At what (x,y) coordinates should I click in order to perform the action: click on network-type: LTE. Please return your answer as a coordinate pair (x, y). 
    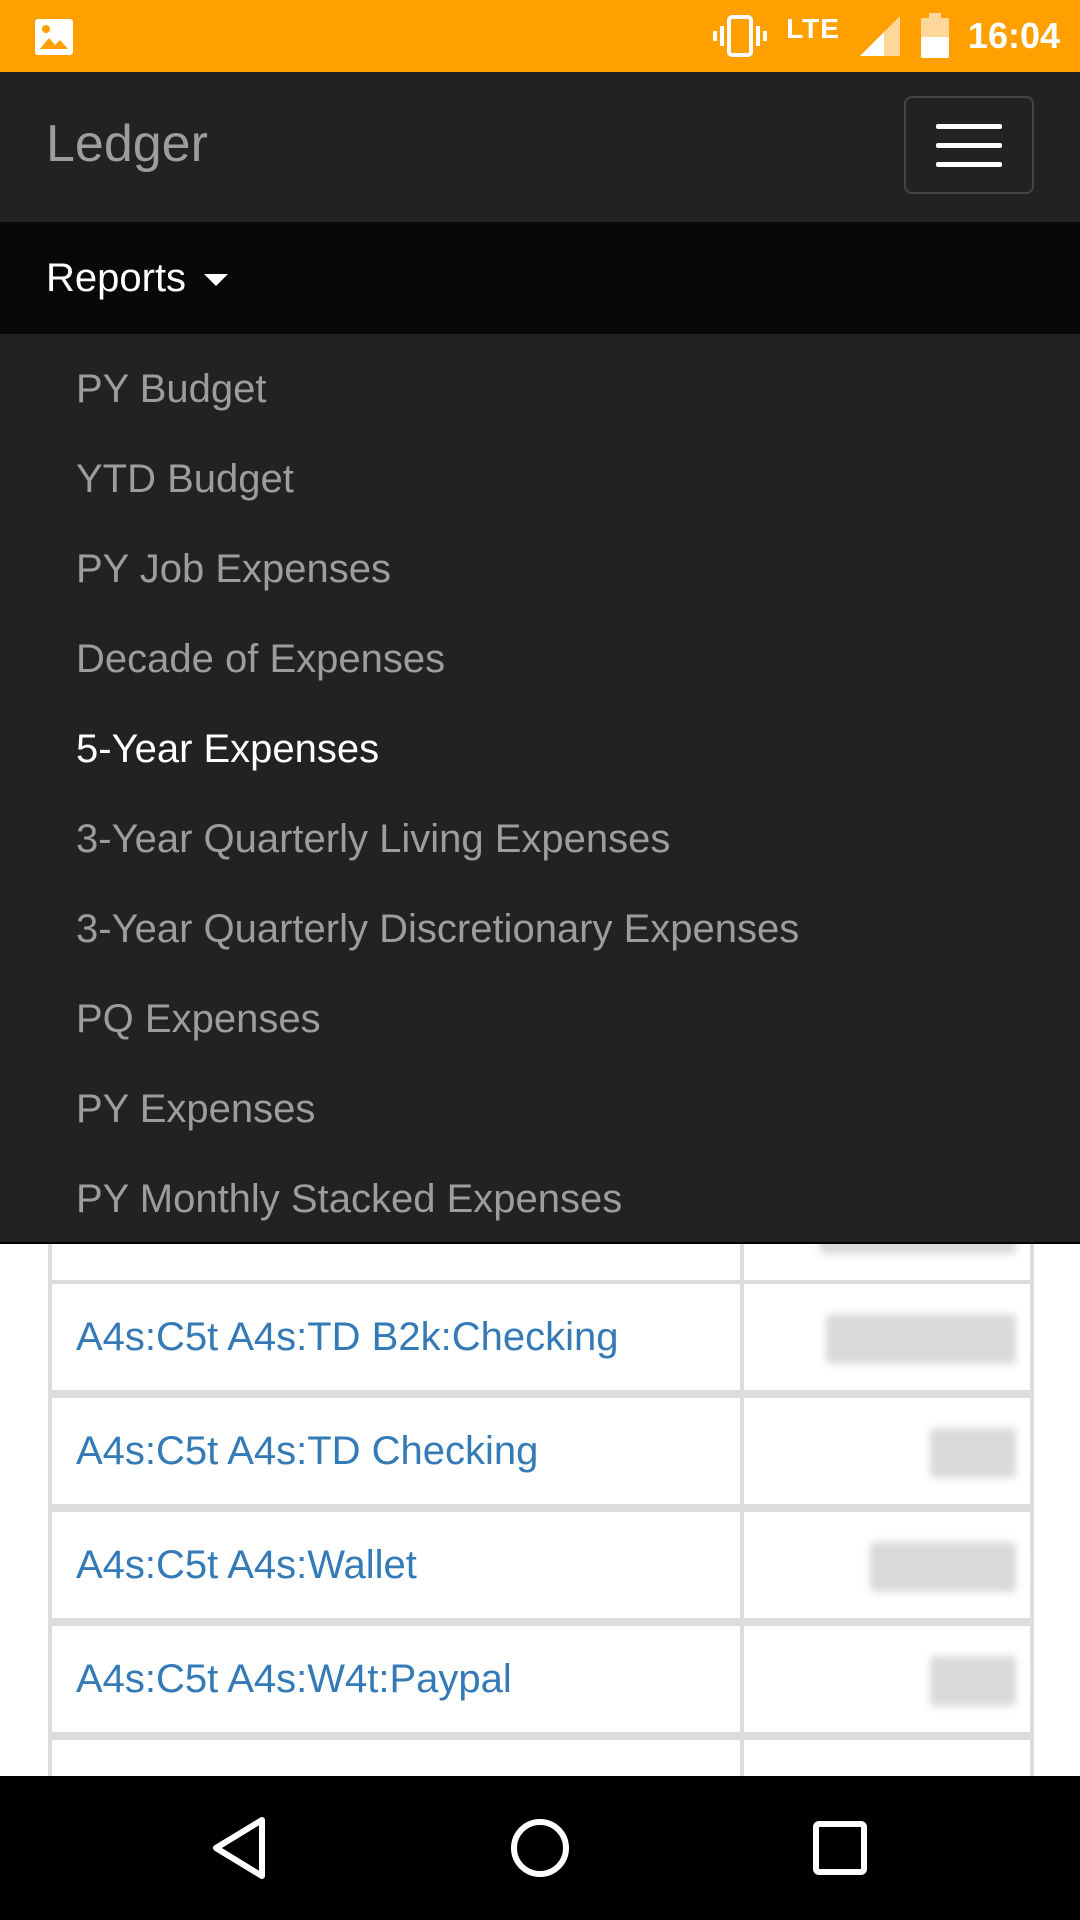
    Looking at the image, I should click on (813, 28).